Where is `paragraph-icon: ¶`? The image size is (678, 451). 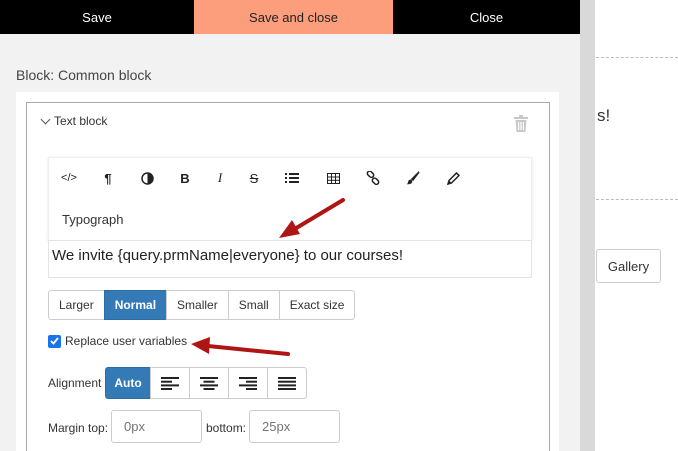 paragraph-icon: ¶ is located at coordinates (108, 178).